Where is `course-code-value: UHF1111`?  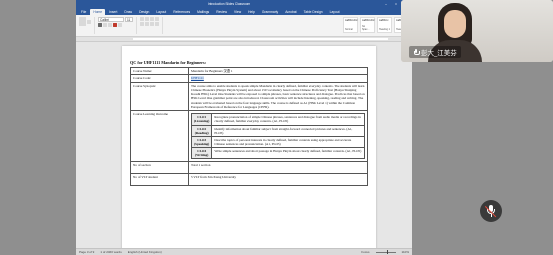
course-code-value: UHF1111 is located at coordinates (197, 78).